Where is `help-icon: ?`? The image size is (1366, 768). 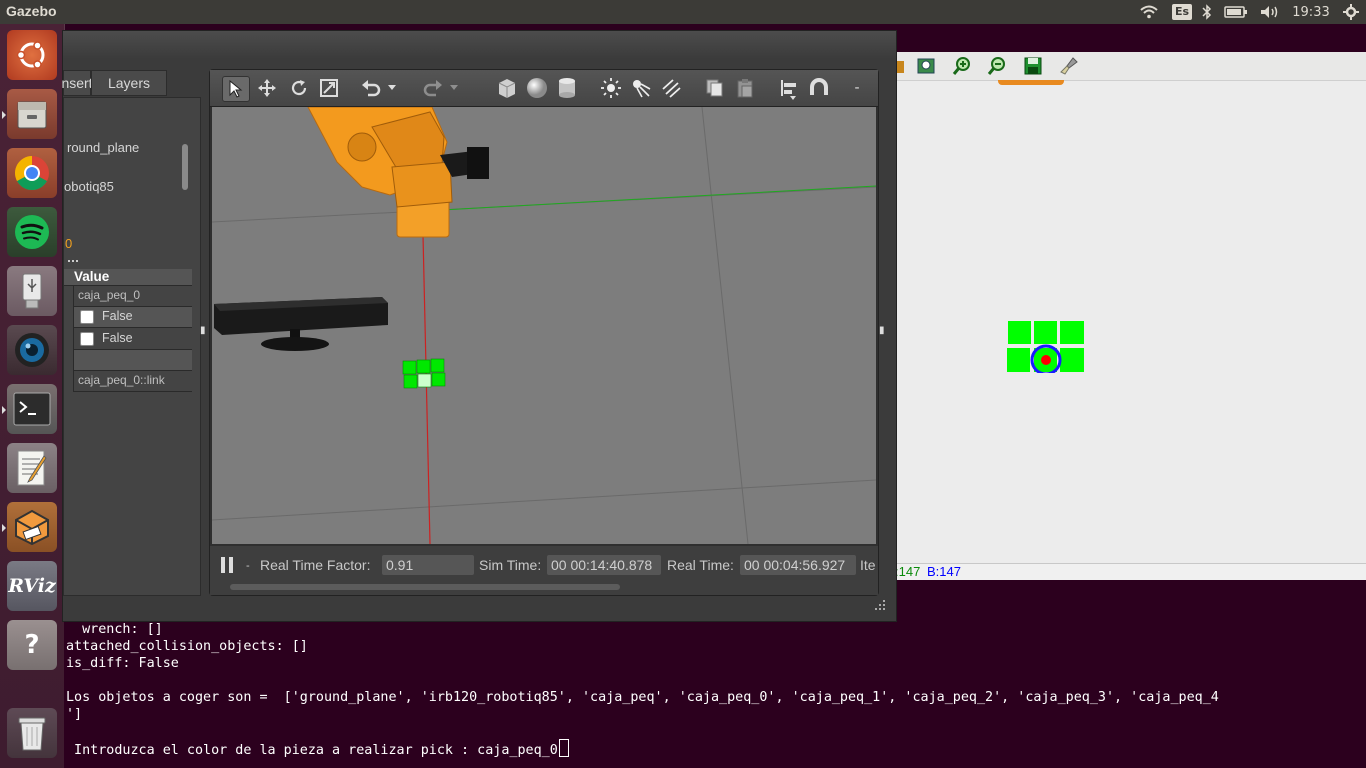 help-icon: ? is located at coordinates (32, 645).